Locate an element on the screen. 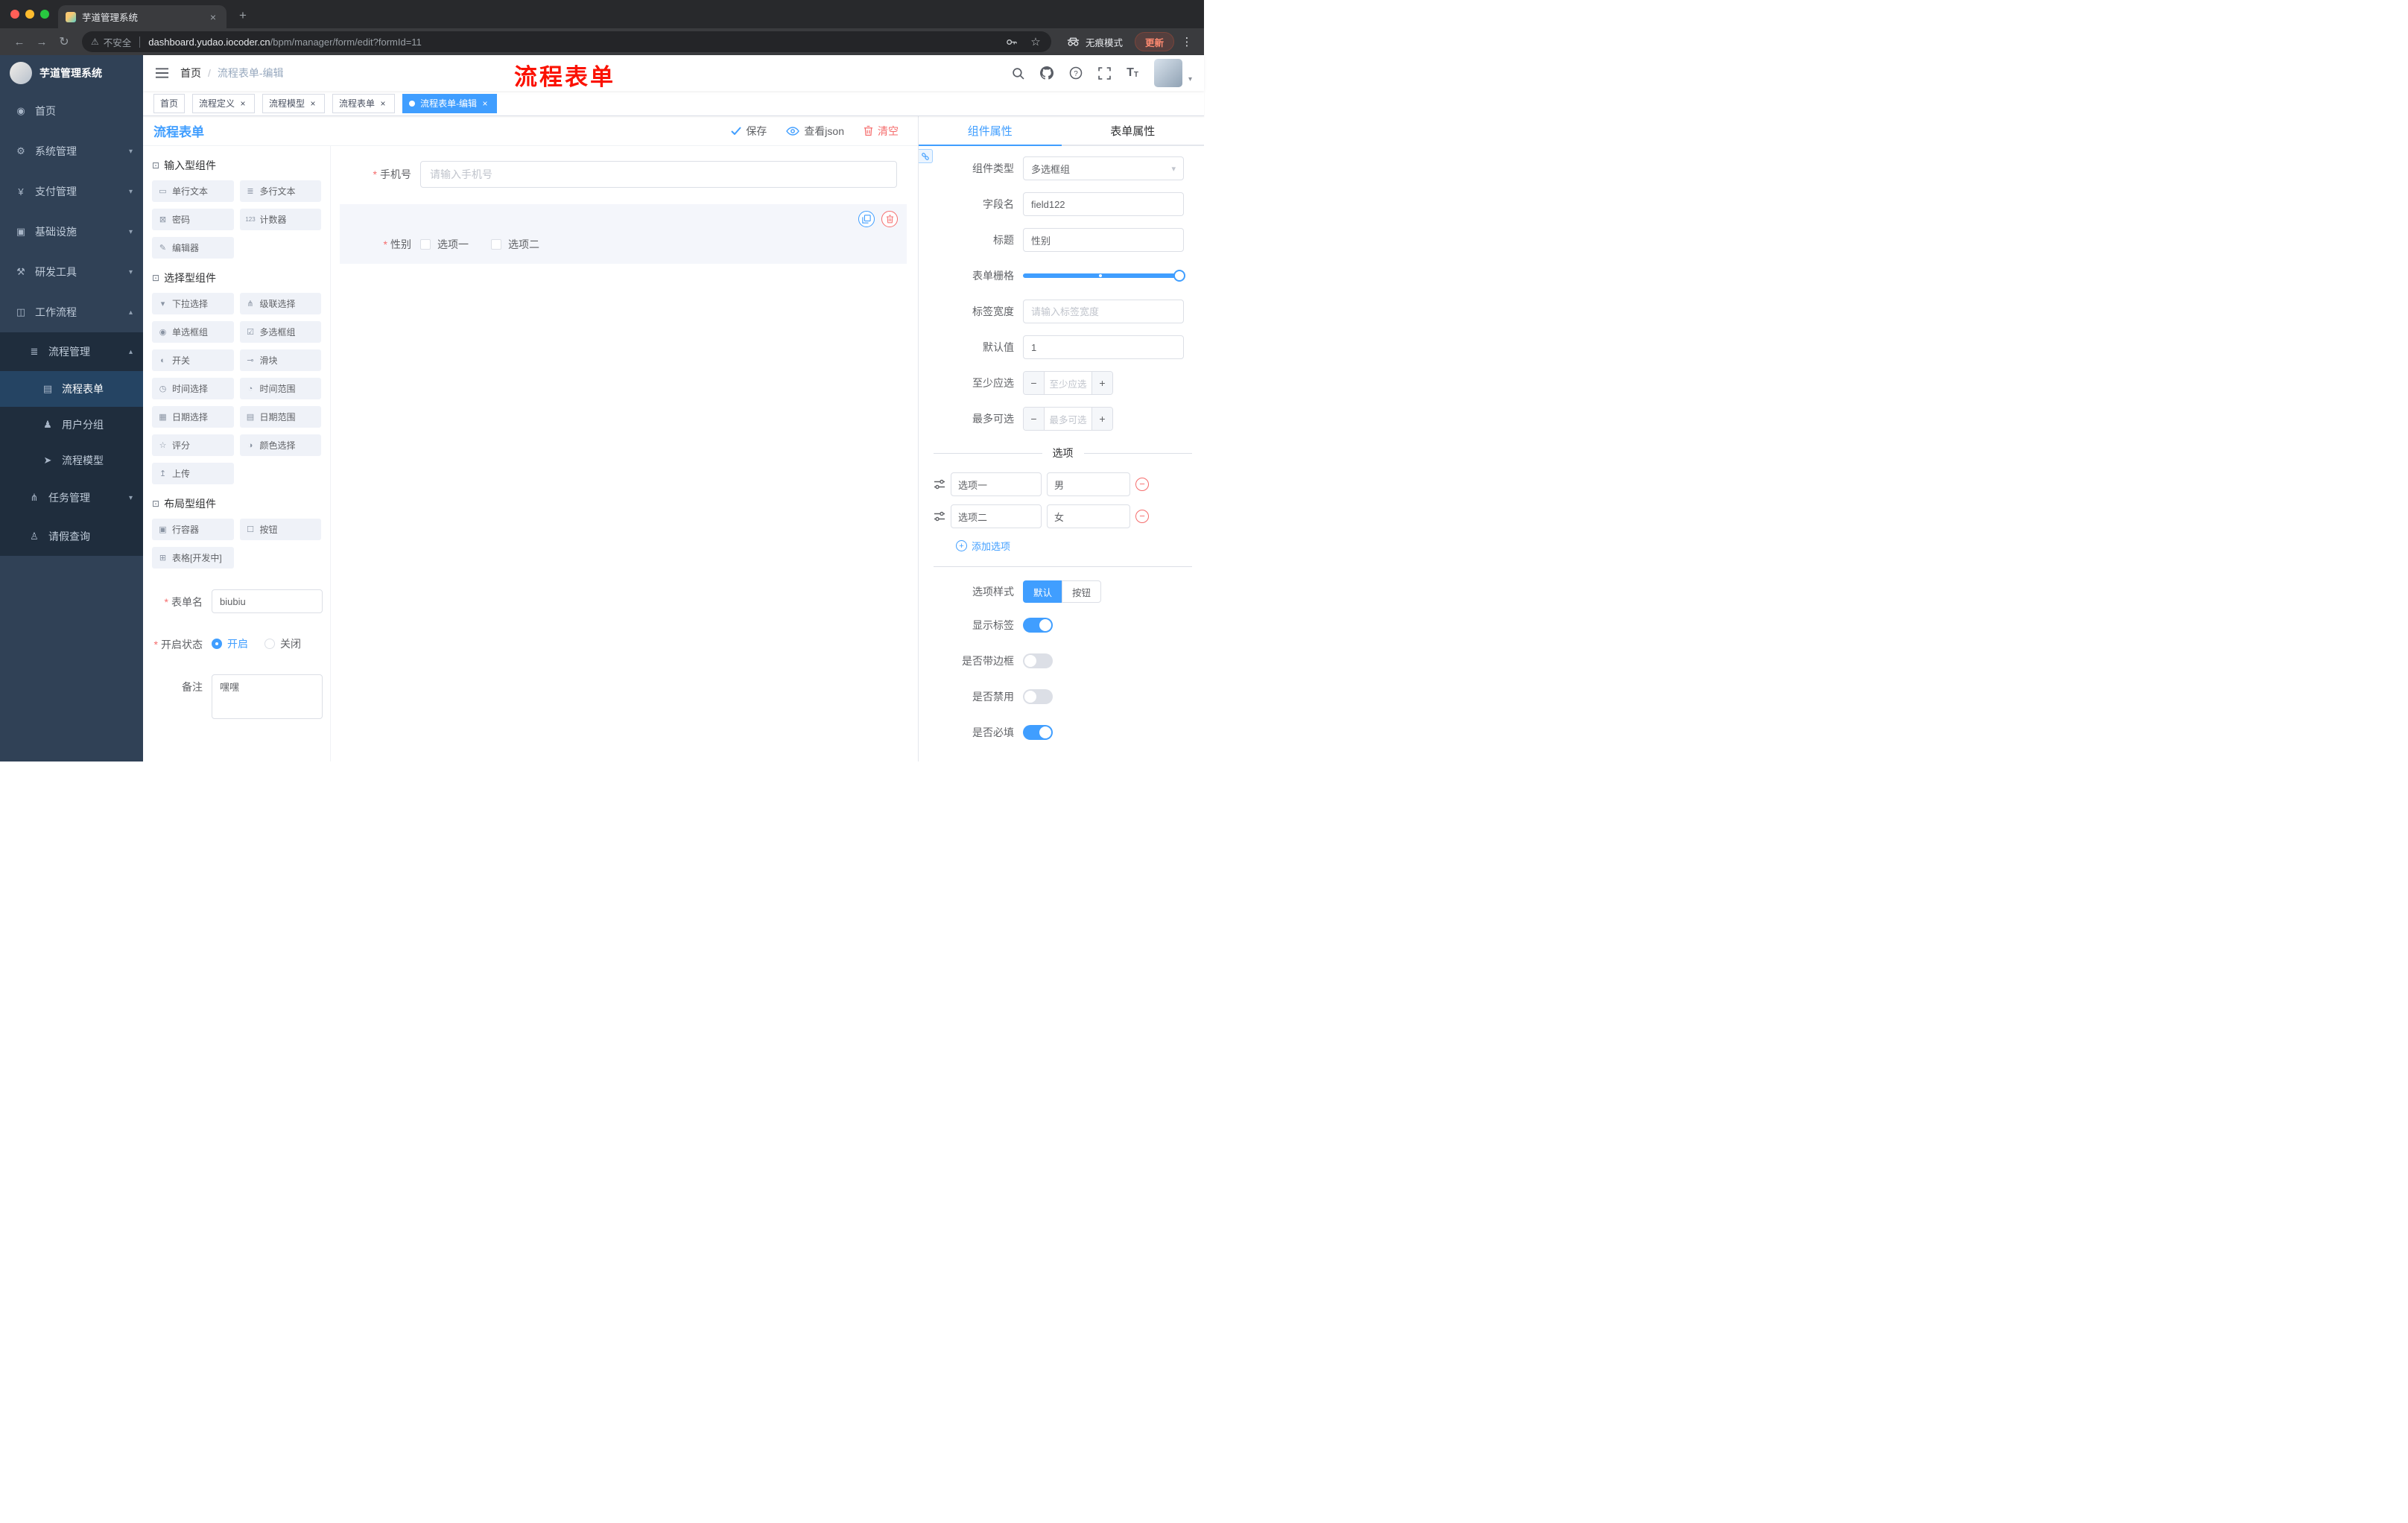 Image resolution: width=2408 pixels, height=1523 pixels. palette-item-multi-line-text: ≣ 多行文本 is located at coordinates (280, 191).